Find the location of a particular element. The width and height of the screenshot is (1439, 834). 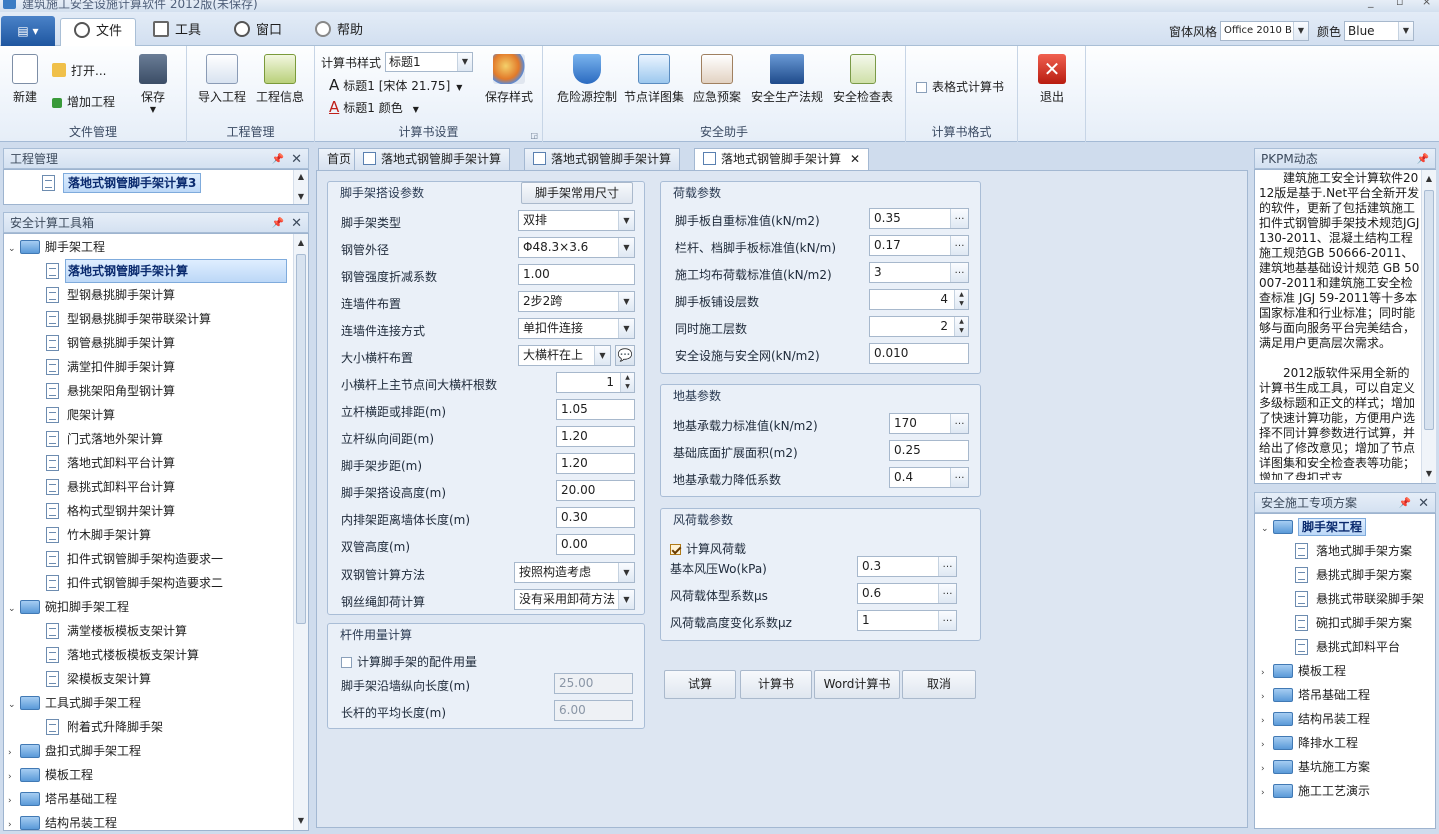

toolbox-tree-node: 落地式卸料平台计算 is located at coordinates (110, 463).